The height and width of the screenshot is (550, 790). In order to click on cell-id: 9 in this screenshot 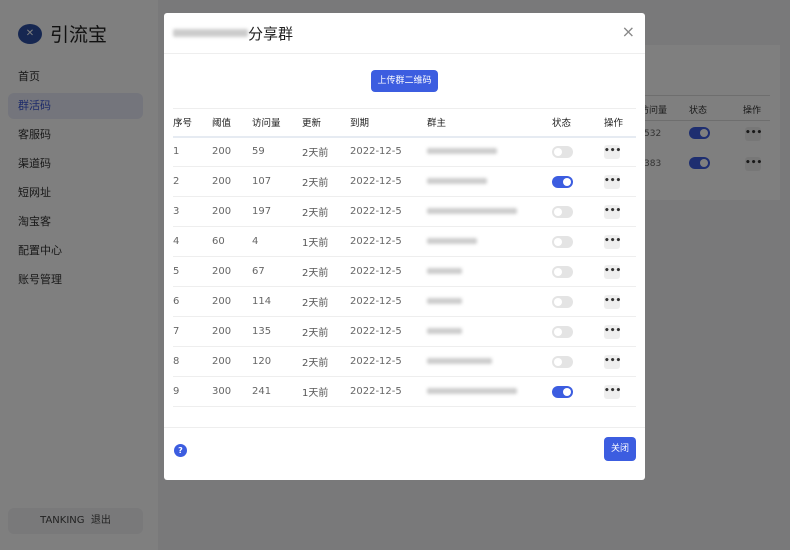, I will do `click(192, 391)`.